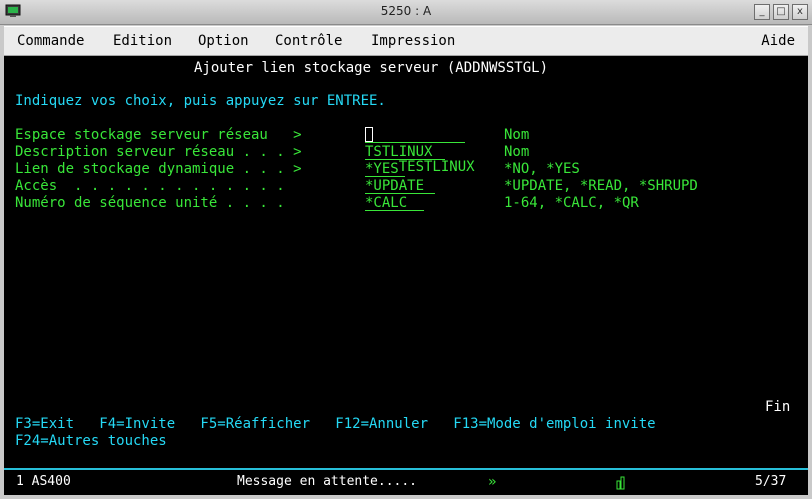  I want to click on function-keys-line2: F24=Autres touches, so click(91, 441).